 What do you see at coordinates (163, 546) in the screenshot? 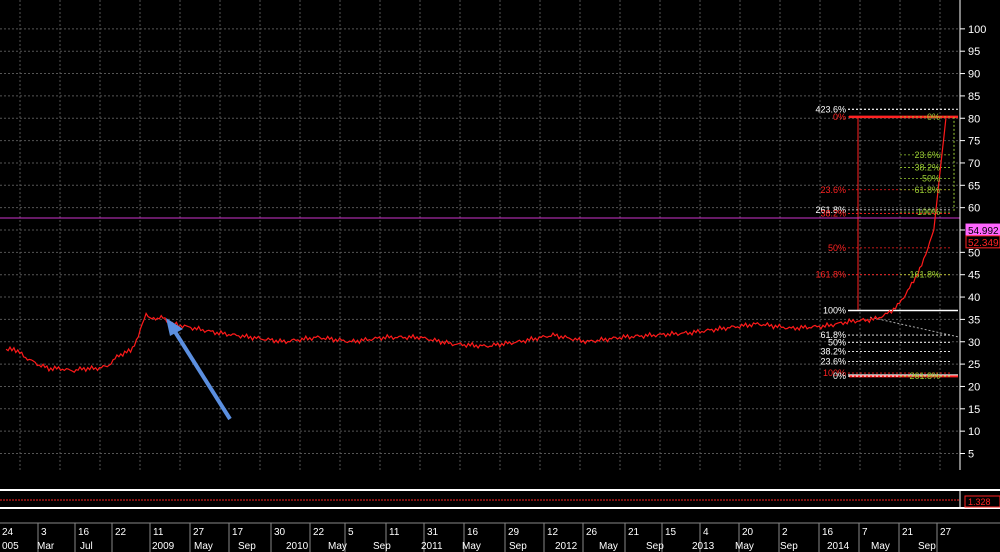
I see `x-month-label: 2009` at bounding box center [163, 546].